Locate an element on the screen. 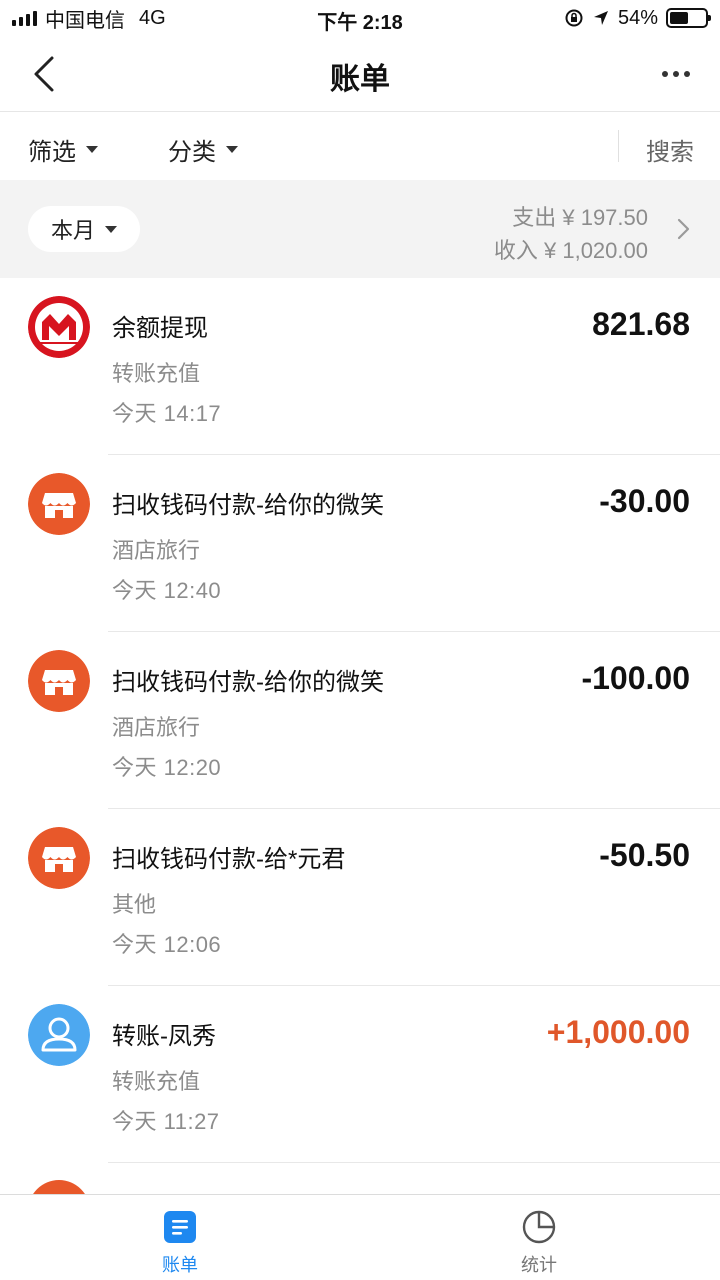 The image size is (720, 1280). transaction-time: 今天 14:17 is located at coordinates (167, 413).